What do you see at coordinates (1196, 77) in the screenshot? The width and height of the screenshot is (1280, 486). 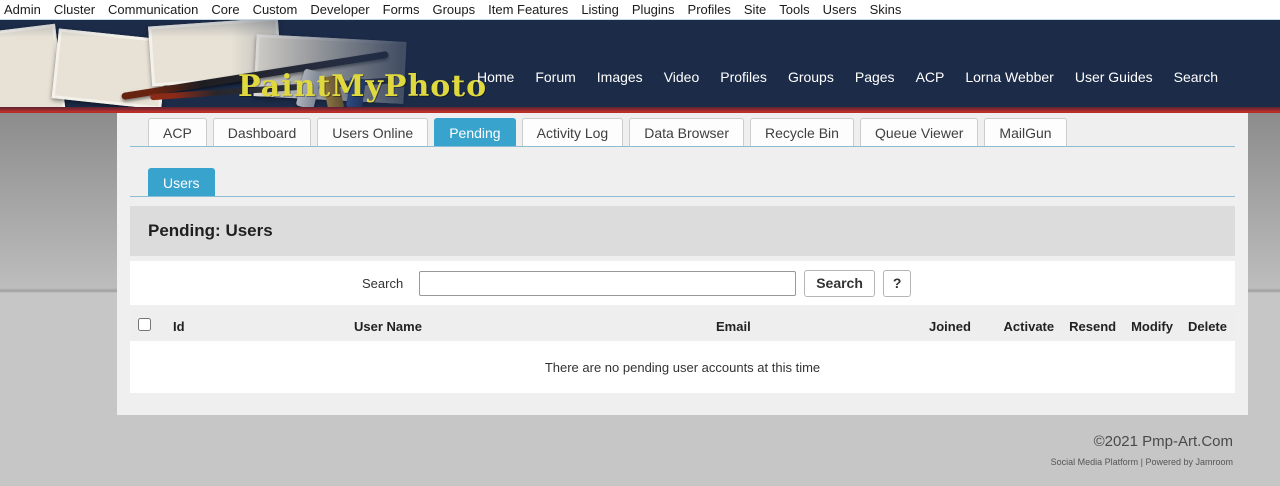 I see `nav-item-search: Search` at bounding box center [1196, 77].